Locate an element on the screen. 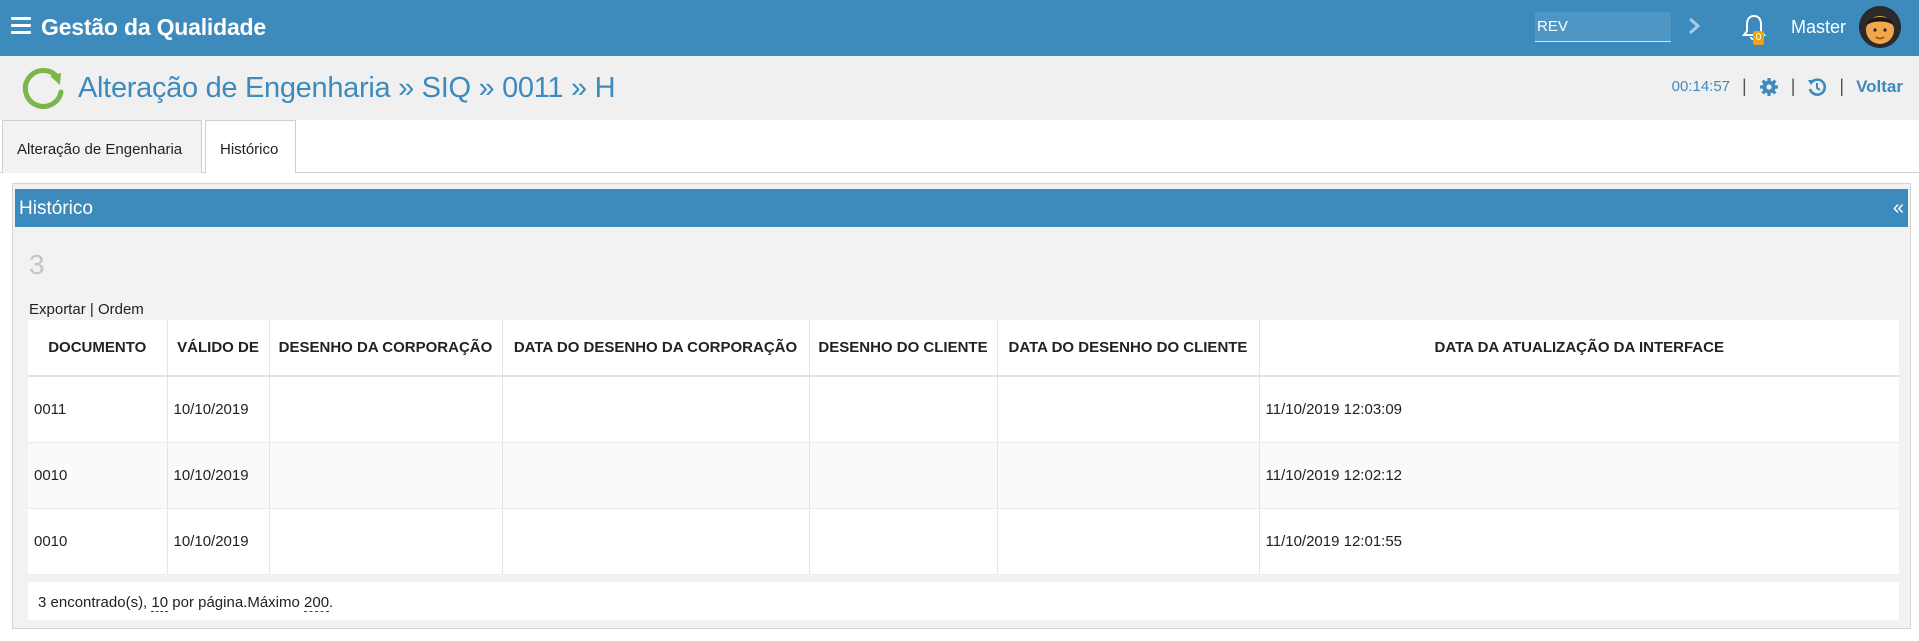 This screenshot has height=641, width=1919. hamburger-icon is located at coordinates (21, 26).